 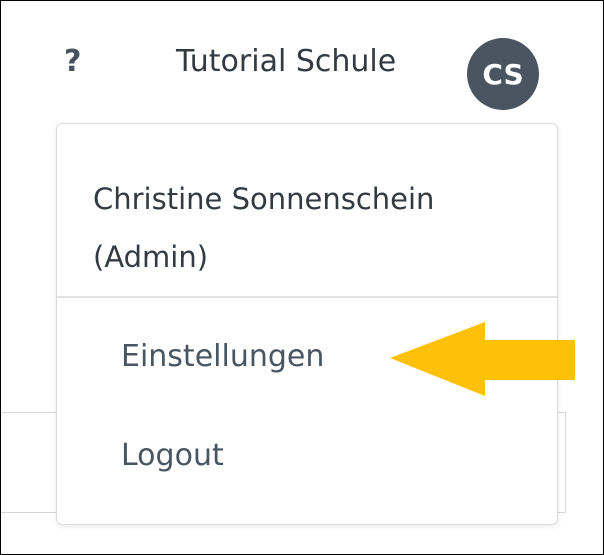 I want to click on avatar-initials: CS, so click(x=503, y=74).